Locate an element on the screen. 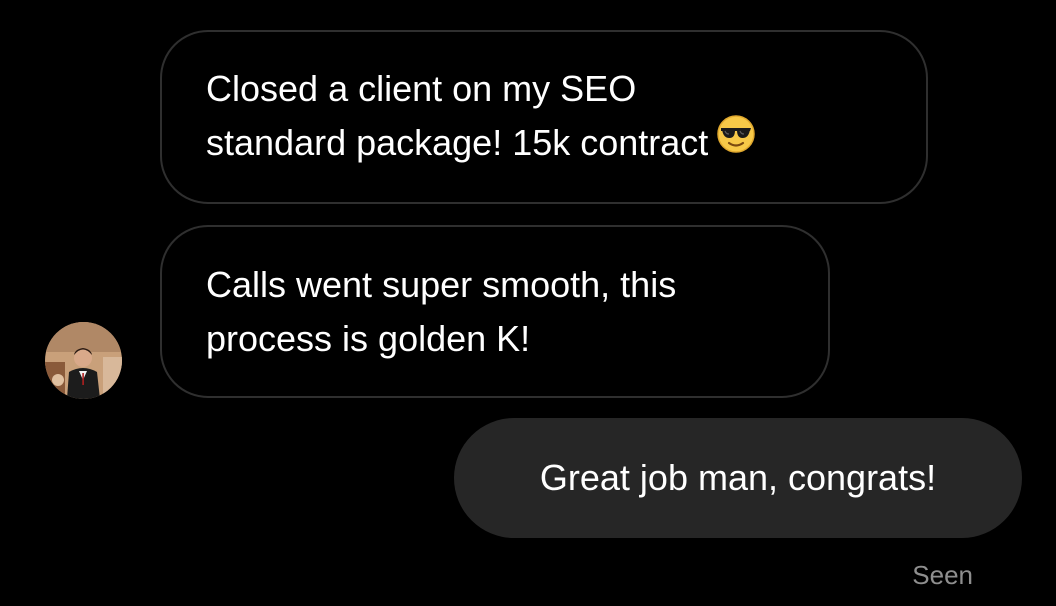 The height and width of the screenshot is (606, 1056). seen-status: Seen is located at coordinates (942, 575).